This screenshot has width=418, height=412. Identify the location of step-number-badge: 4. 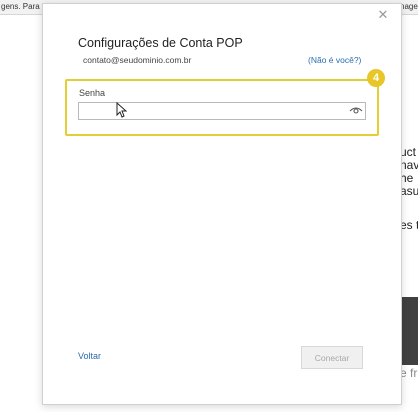
(376, 78).